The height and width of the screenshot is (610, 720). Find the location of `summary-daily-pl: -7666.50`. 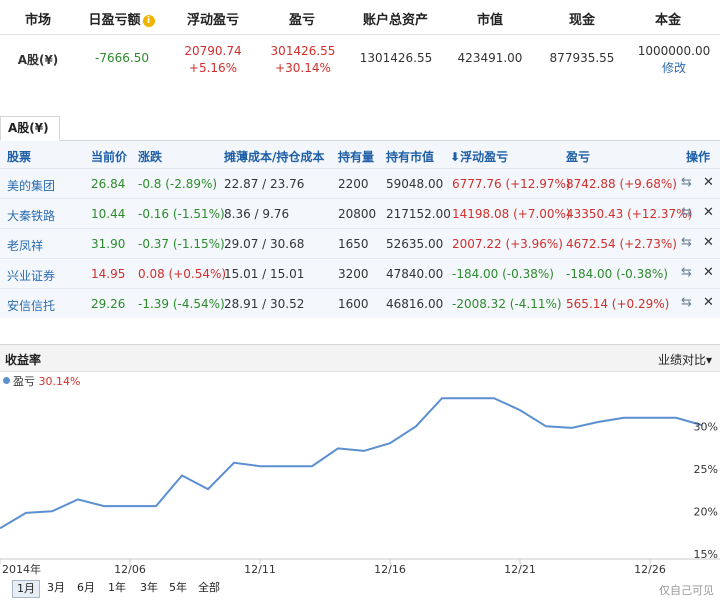

summary-daily-pl: -7666.50 is located at coordinates (122, 58).